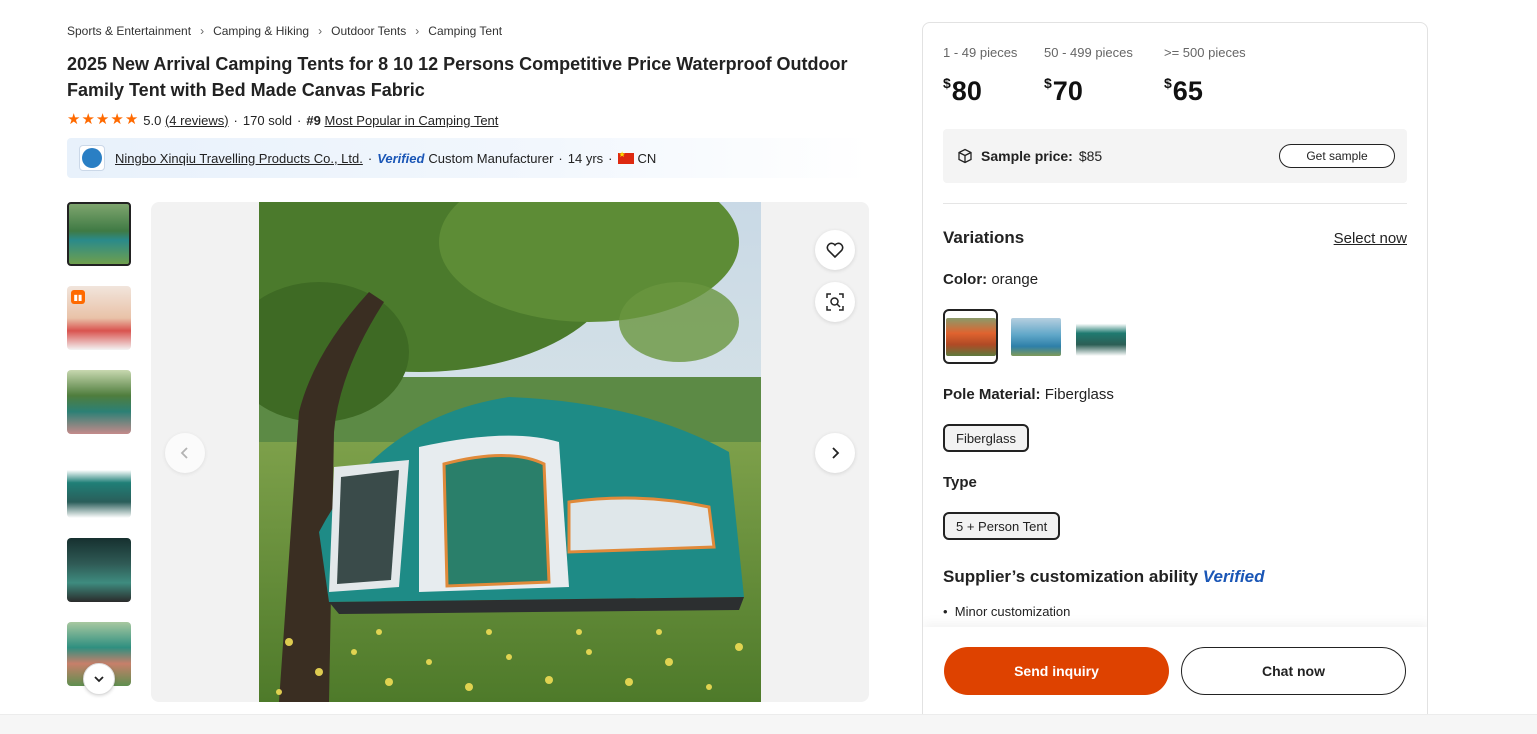 Image resolution: width=1537 pixels, height=734 pixels. What do you see at coordinates (197, 120) in the screenshot?
I see `reviews-link: (4 reviews)` at bounding box center [197, 120].